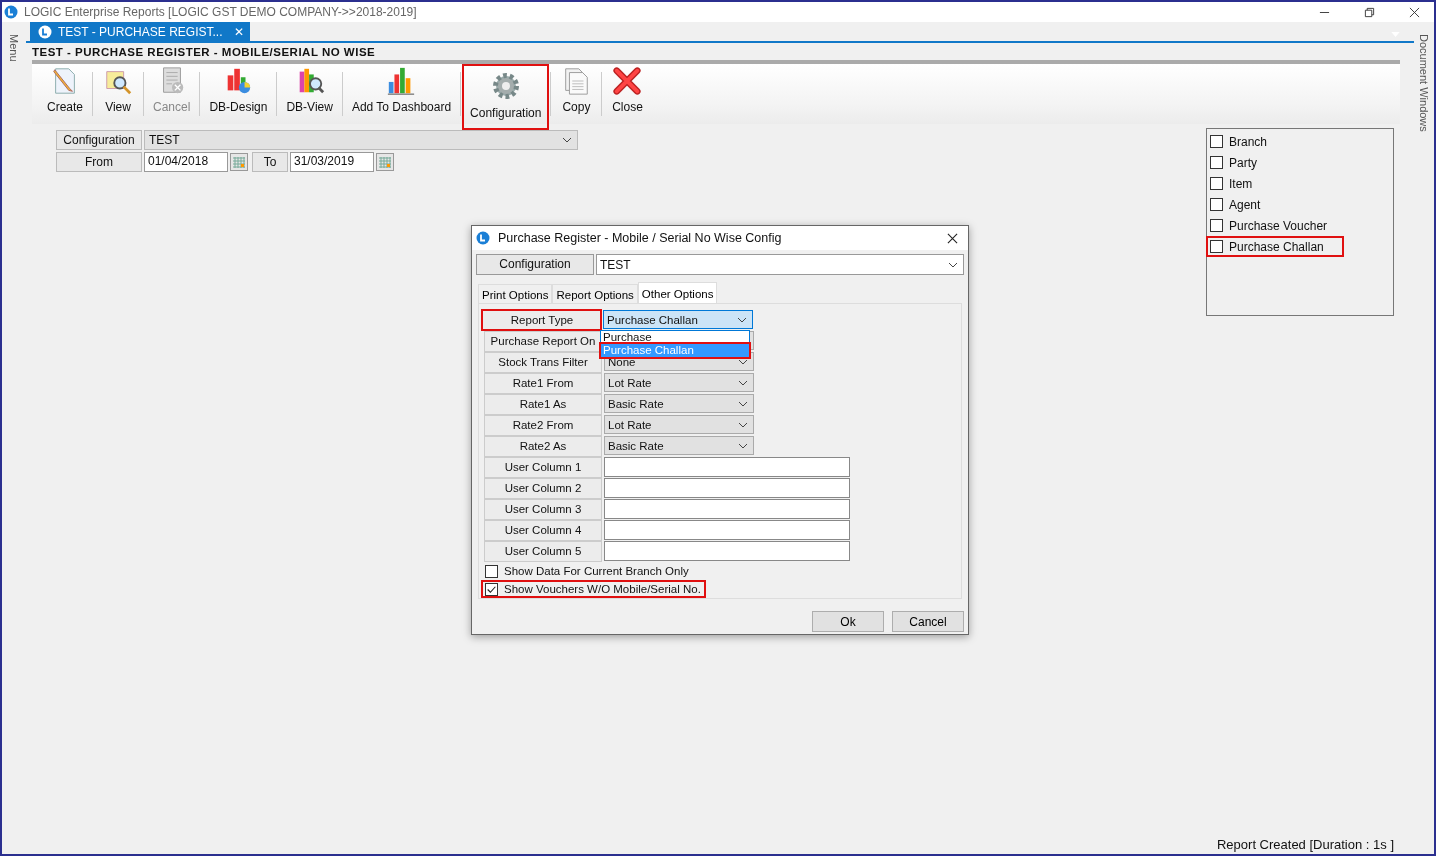  What do you see at coordinates (675, 337) in the screenshot?
I see `dropdown-option: Purchase` at bounding box center [675, 337].